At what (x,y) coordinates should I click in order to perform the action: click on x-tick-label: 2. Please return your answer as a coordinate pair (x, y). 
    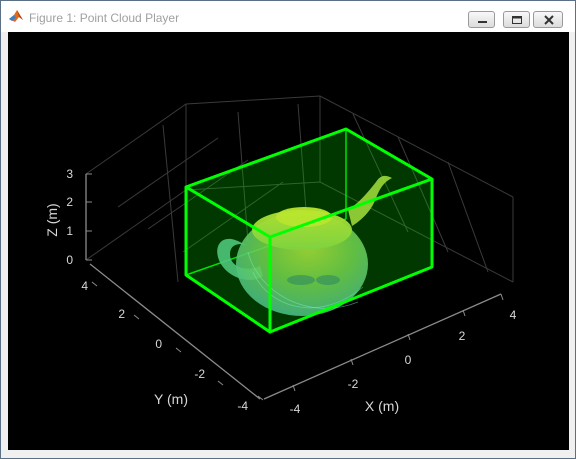
    Looking at the image, I should click on (462, 336).